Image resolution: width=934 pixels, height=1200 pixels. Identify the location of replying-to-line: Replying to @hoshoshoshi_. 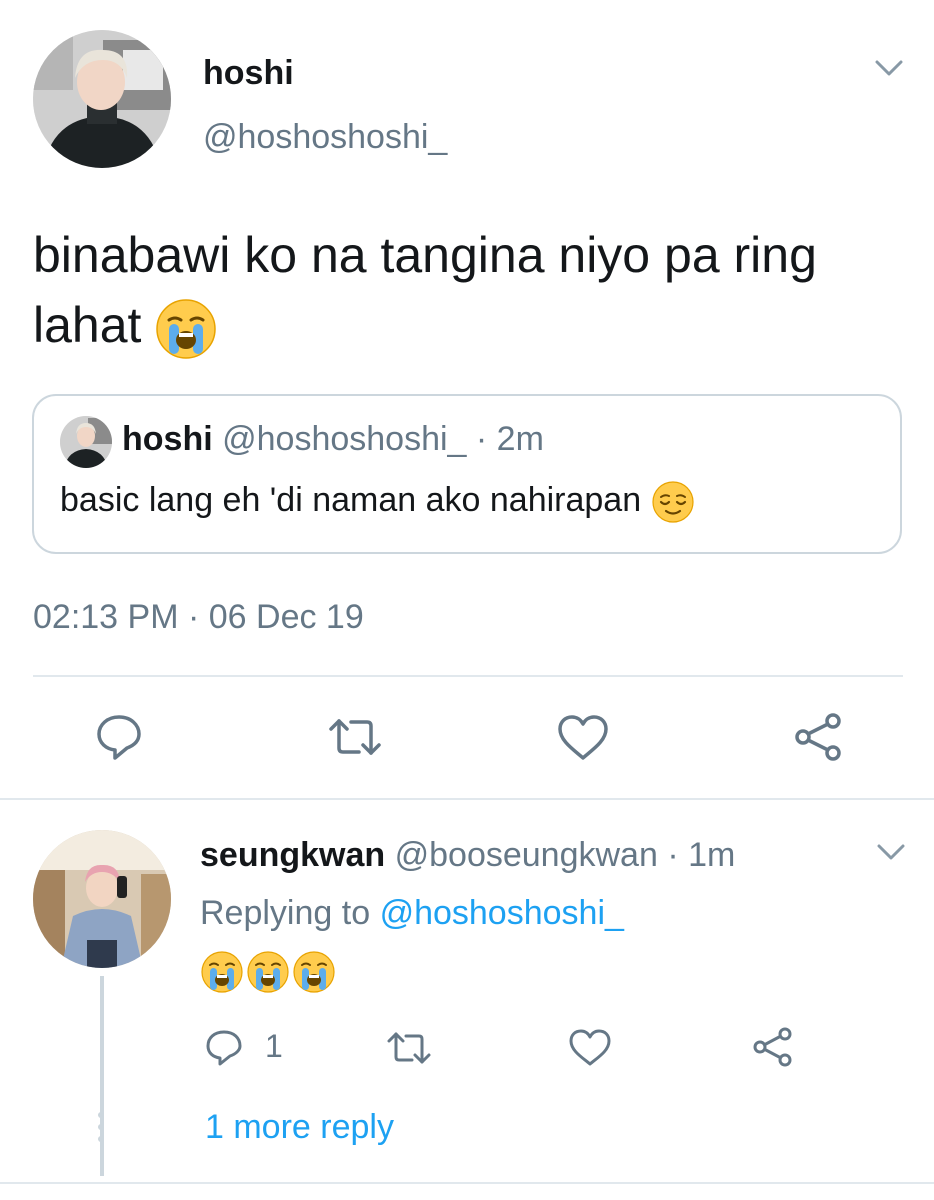
(412, 913).